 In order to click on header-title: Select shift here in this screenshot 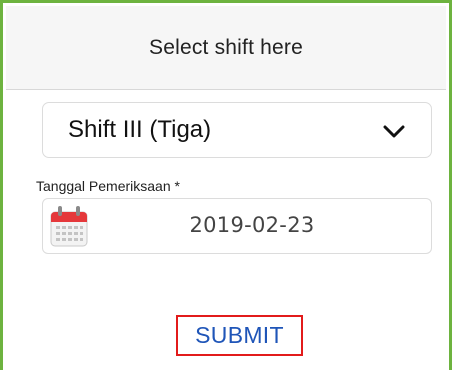, I will do `click(226, 47)`.